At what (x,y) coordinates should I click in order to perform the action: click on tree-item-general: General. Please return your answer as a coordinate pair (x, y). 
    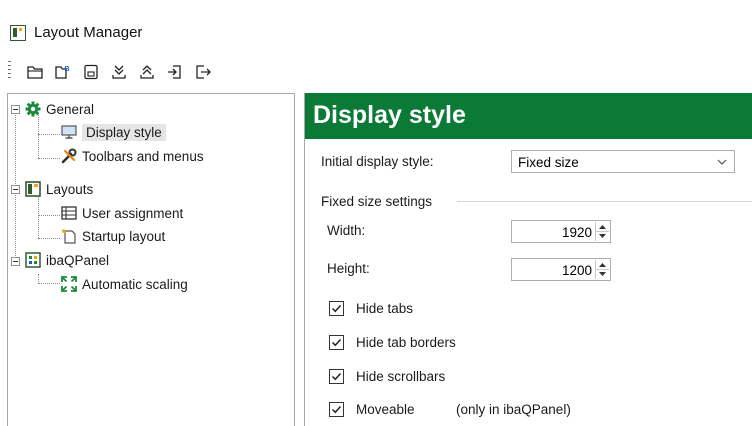
    Looking at the image, I should click on (59, 109).